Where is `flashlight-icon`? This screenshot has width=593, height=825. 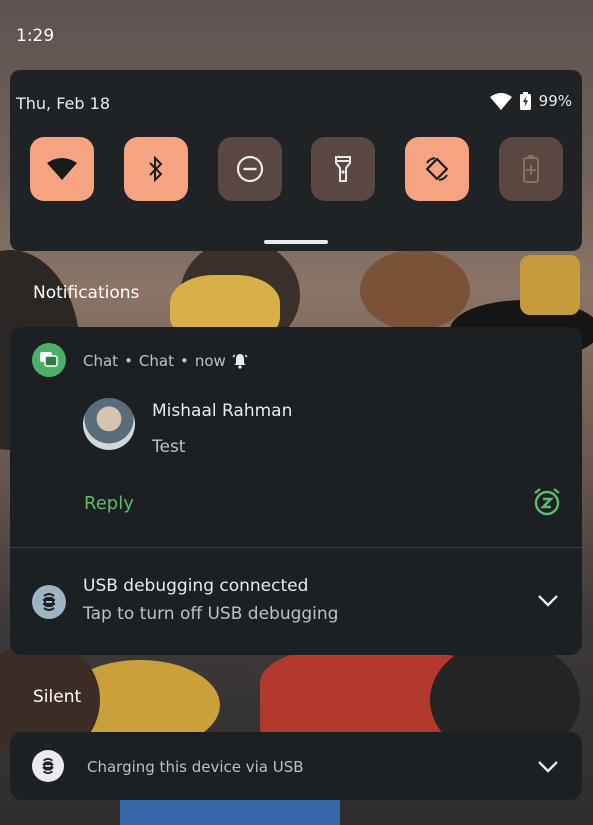
flashlight-icon is located at coordinates (343, 169).